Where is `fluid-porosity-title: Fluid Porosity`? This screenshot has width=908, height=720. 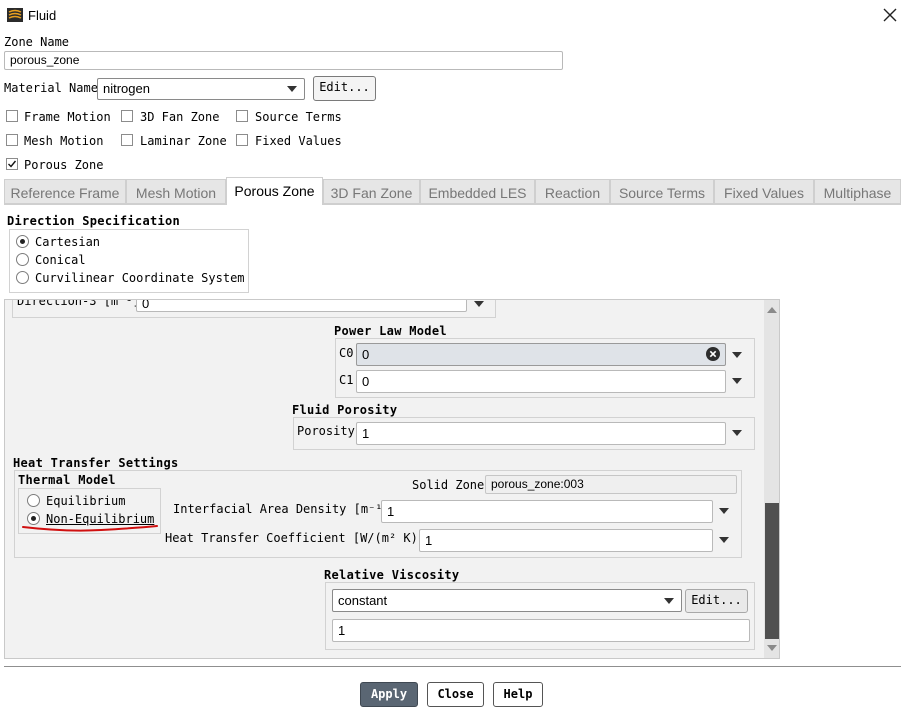 fluid-porosity-title: Fluid Porosity is located at coordinates (345, 410).